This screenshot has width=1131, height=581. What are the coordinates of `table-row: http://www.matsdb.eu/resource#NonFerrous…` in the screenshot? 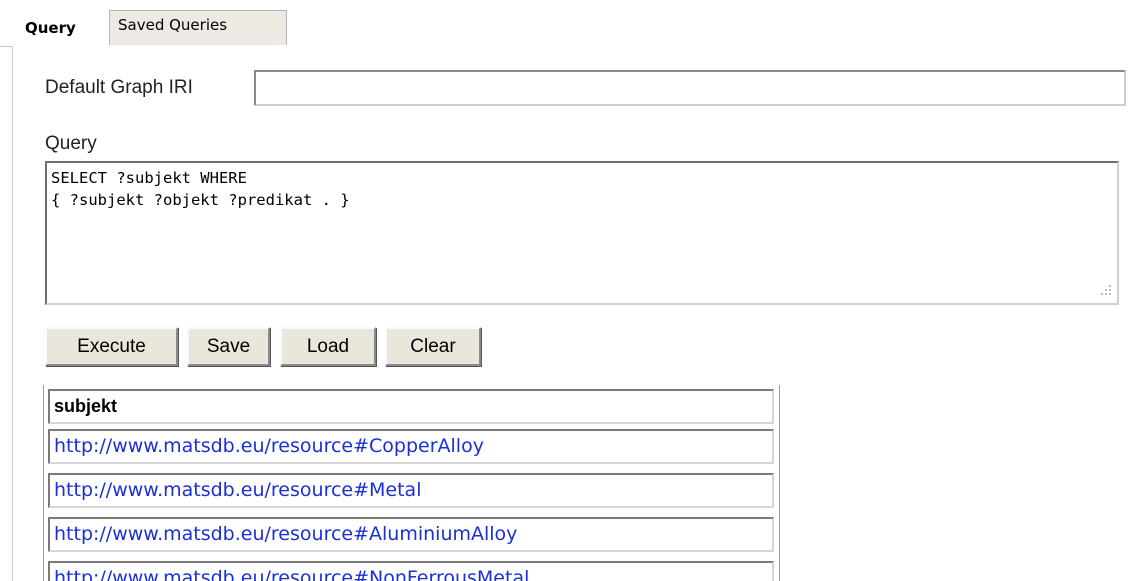 It's located at (411, 571).